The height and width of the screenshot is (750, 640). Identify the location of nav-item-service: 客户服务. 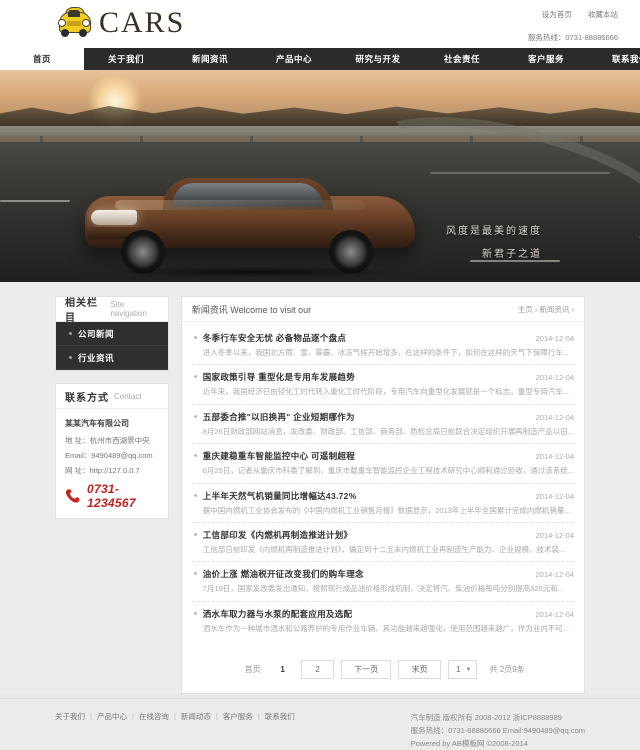
(546, 59).